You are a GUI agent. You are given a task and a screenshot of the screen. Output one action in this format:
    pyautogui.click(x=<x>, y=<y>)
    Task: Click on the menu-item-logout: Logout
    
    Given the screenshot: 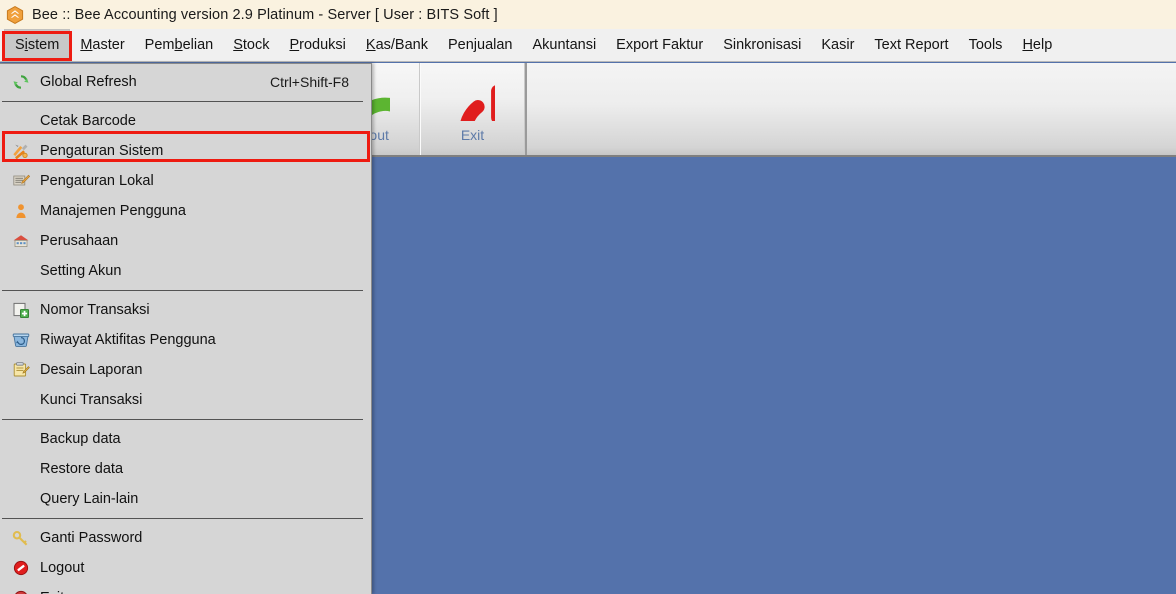 What is the action you would take?
    pyautogui.click(x=185, y=568)
    